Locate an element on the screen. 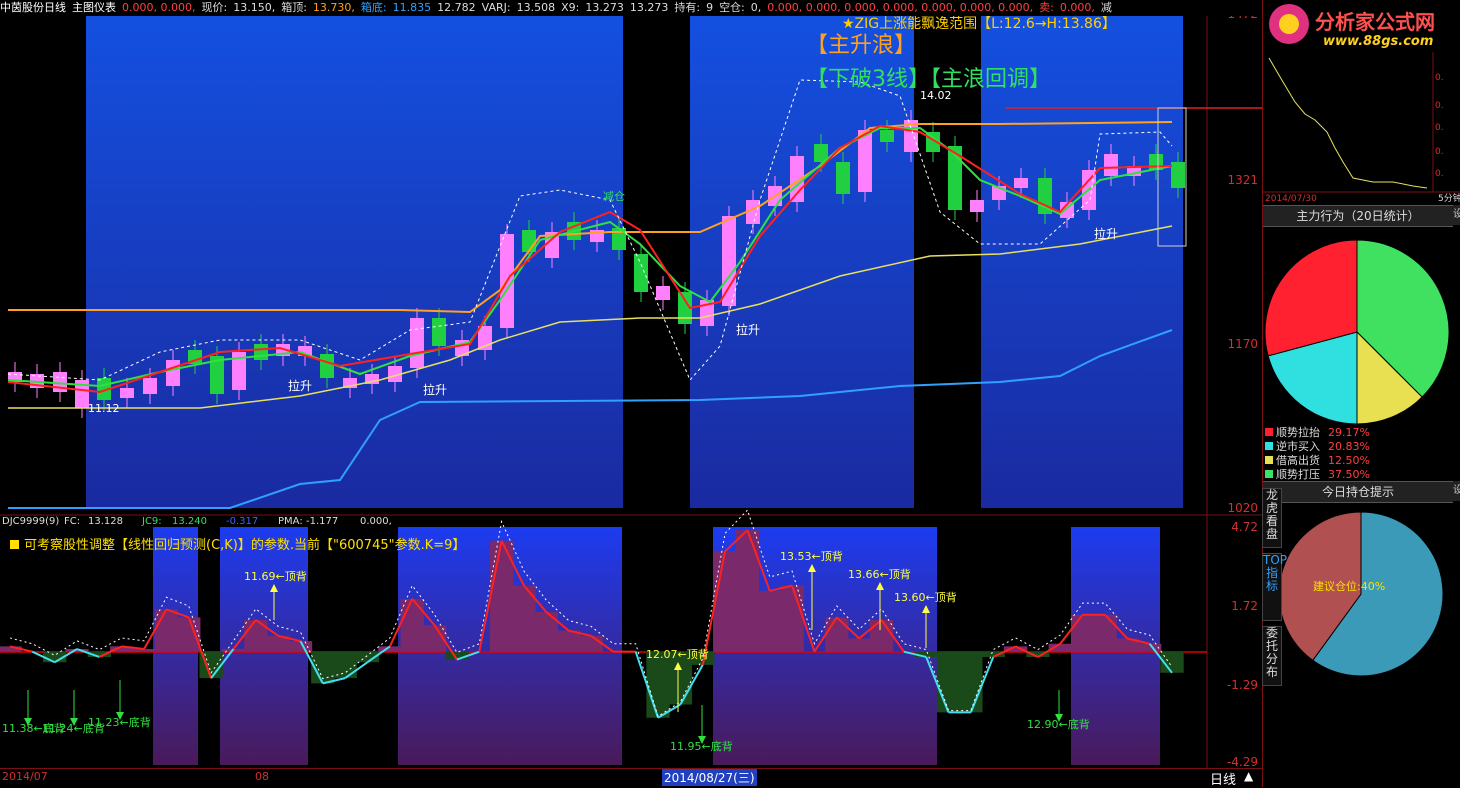 The height and width of the screenshot is (788, 1460). panel1-tab: 设 is located at coordinates (1456, 215).